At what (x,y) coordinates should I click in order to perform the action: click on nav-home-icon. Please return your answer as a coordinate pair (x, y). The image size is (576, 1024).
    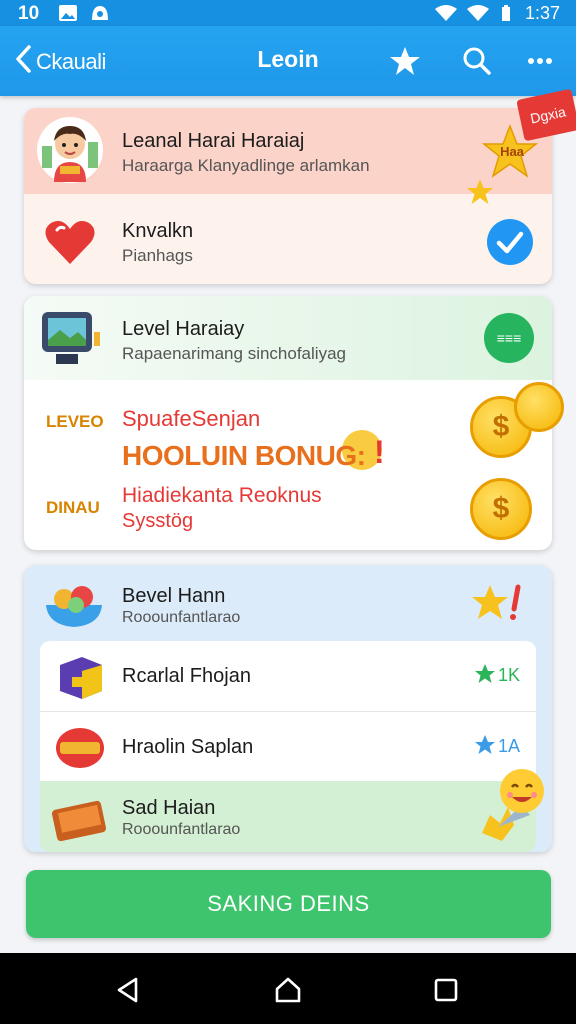
    Looking at the image, I should click on (288, 990).